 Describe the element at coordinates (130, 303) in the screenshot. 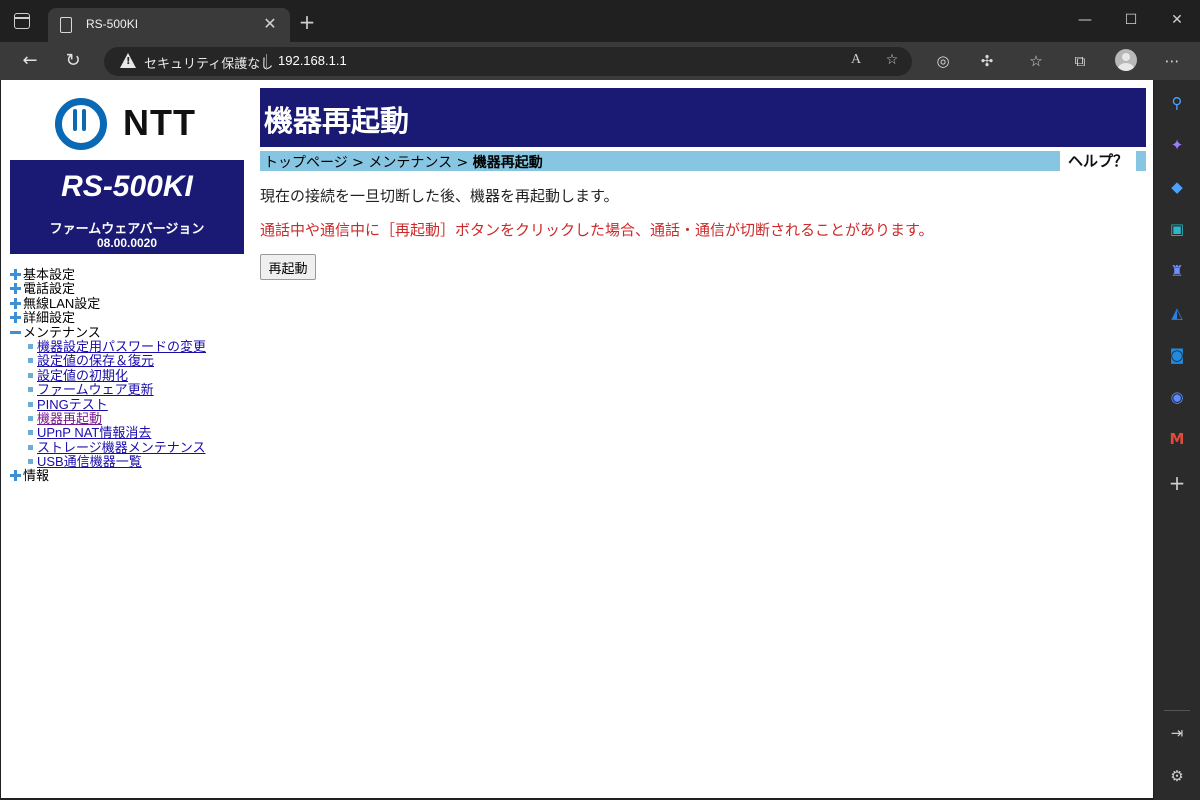

I see `menu-item-wlan: 無線LAN設定` at that location.